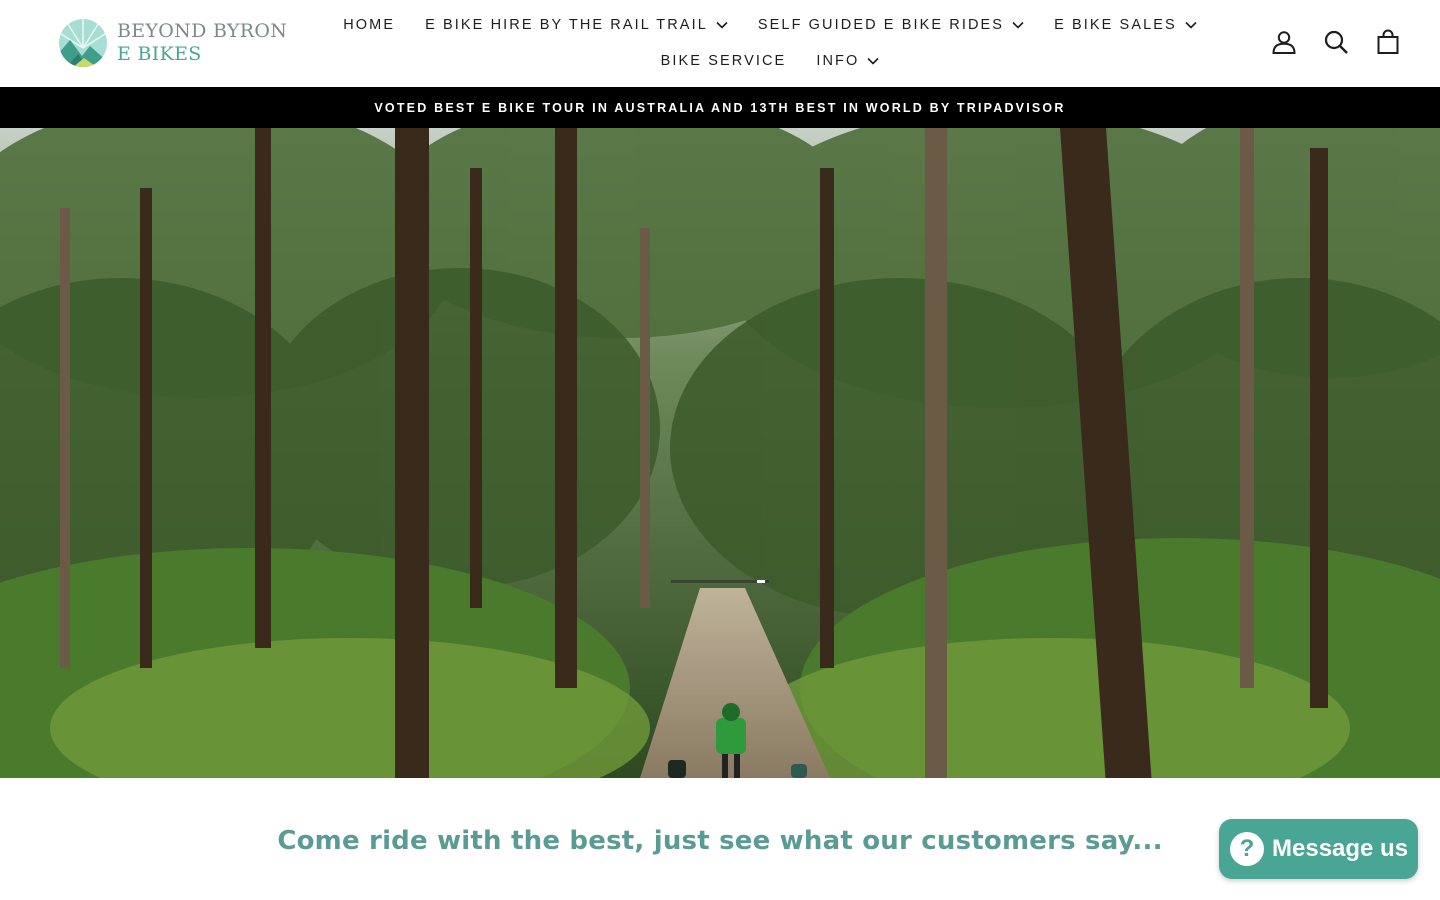  I want to click on nav-item-bike-service: BIKE SERVICE, so click(724, 61).